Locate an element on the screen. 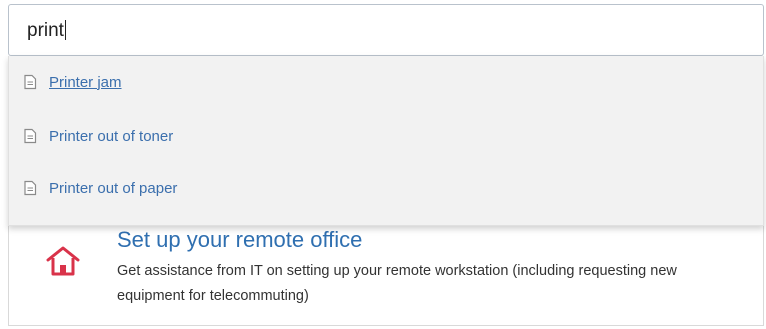  search-input-value: print is located at coordinates (45, 30).